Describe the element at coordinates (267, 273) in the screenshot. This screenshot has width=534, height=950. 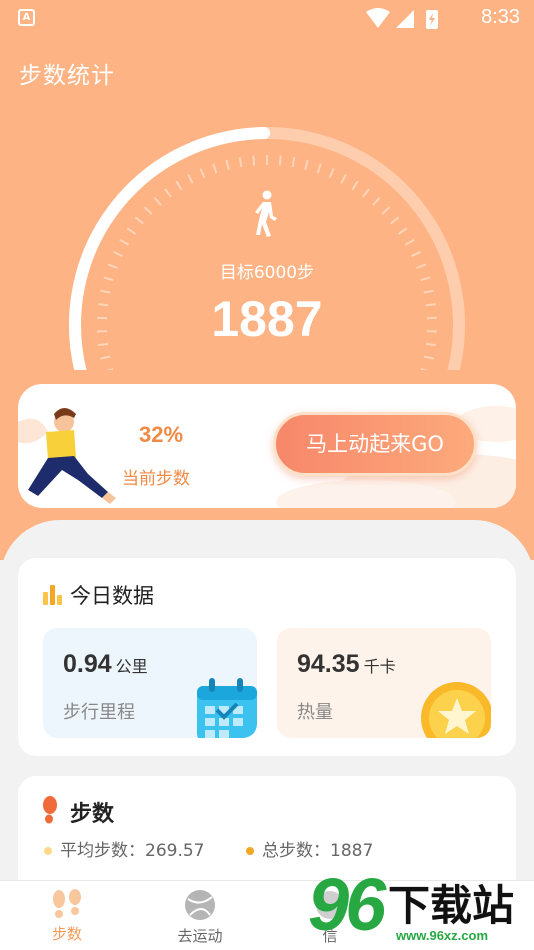
I see `goal-label: 目标6000步` at that location.